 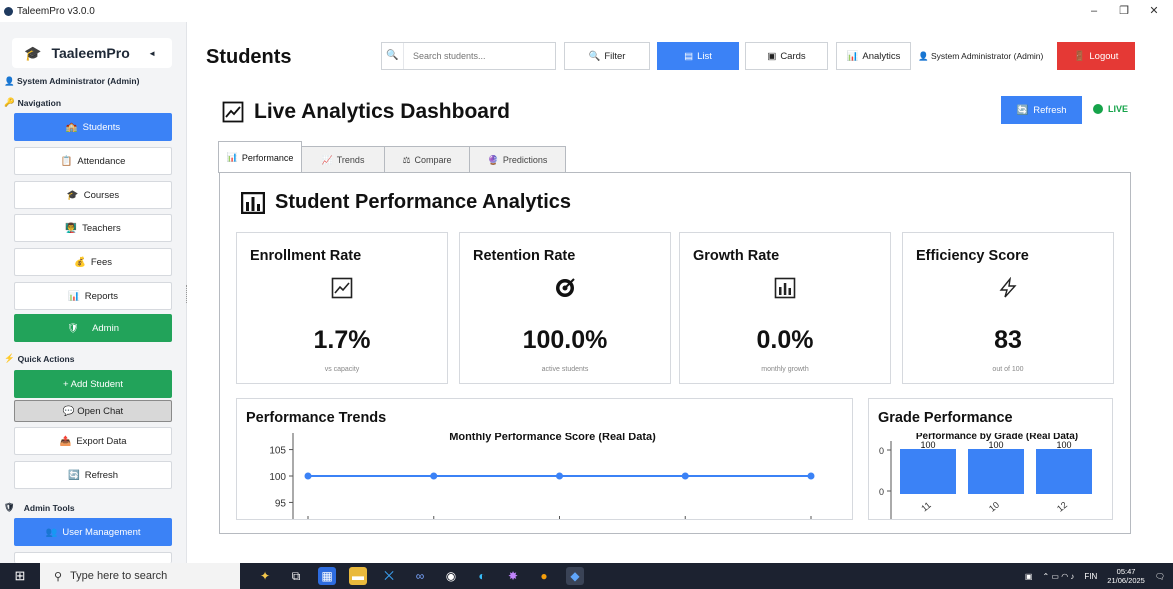 I want to click on tray-app-icon: ▣, so click(x=1029, y=576).